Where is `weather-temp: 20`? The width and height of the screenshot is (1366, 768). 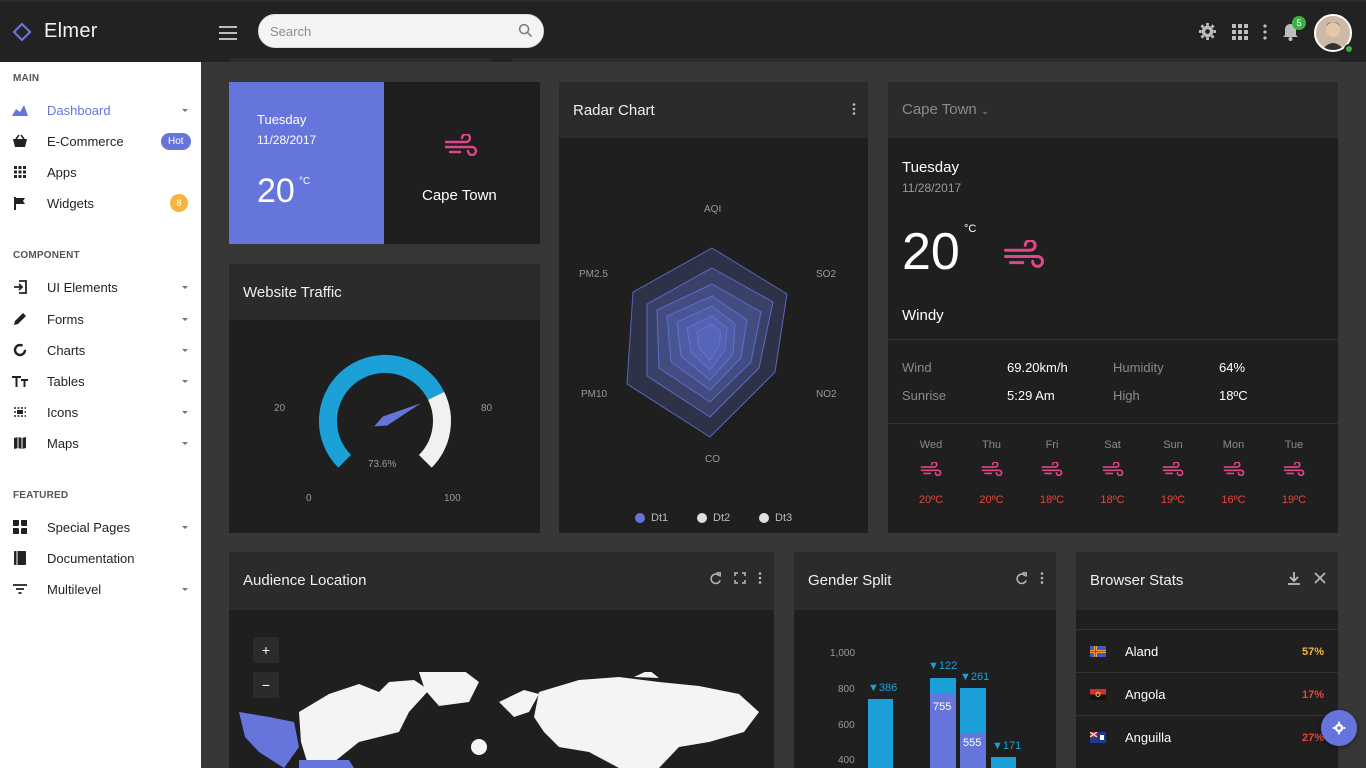
weather-temp: 20 is located at coordinates (276, 191).